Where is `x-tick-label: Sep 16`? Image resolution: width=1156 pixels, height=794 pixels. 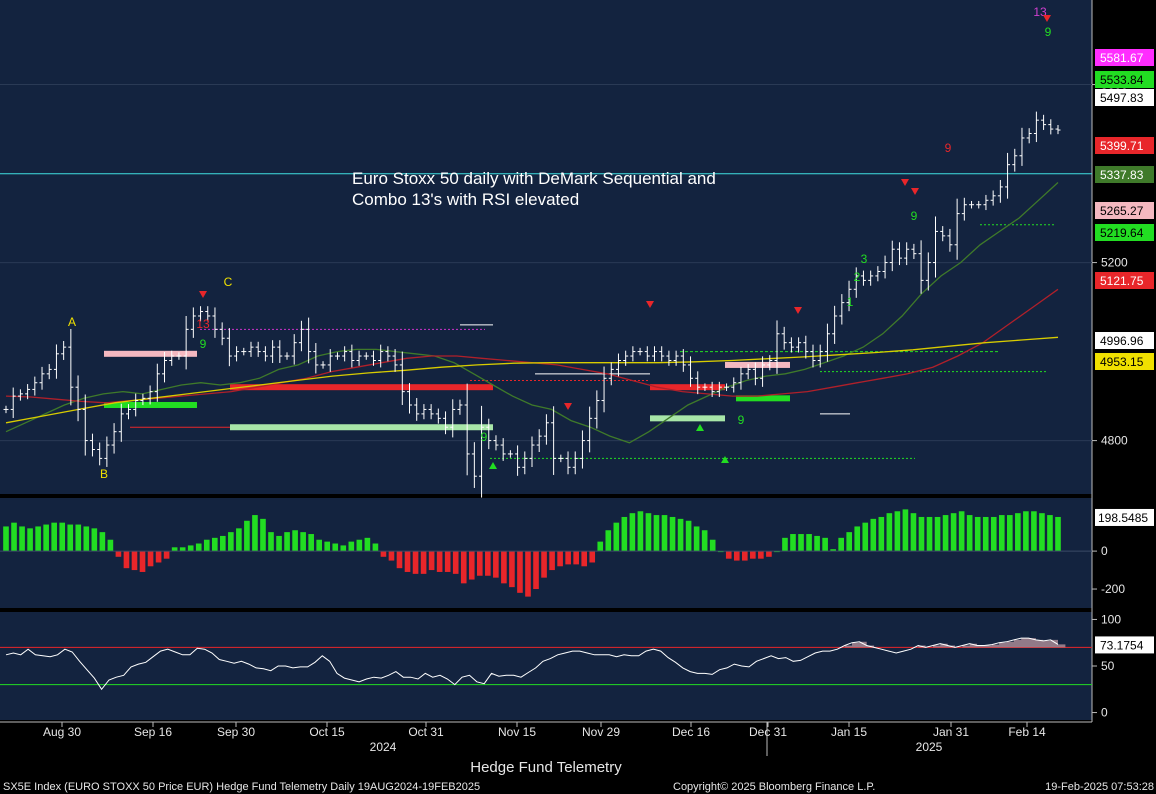 x-tick-label: Sep 16 is located at coordinates (153, 732).